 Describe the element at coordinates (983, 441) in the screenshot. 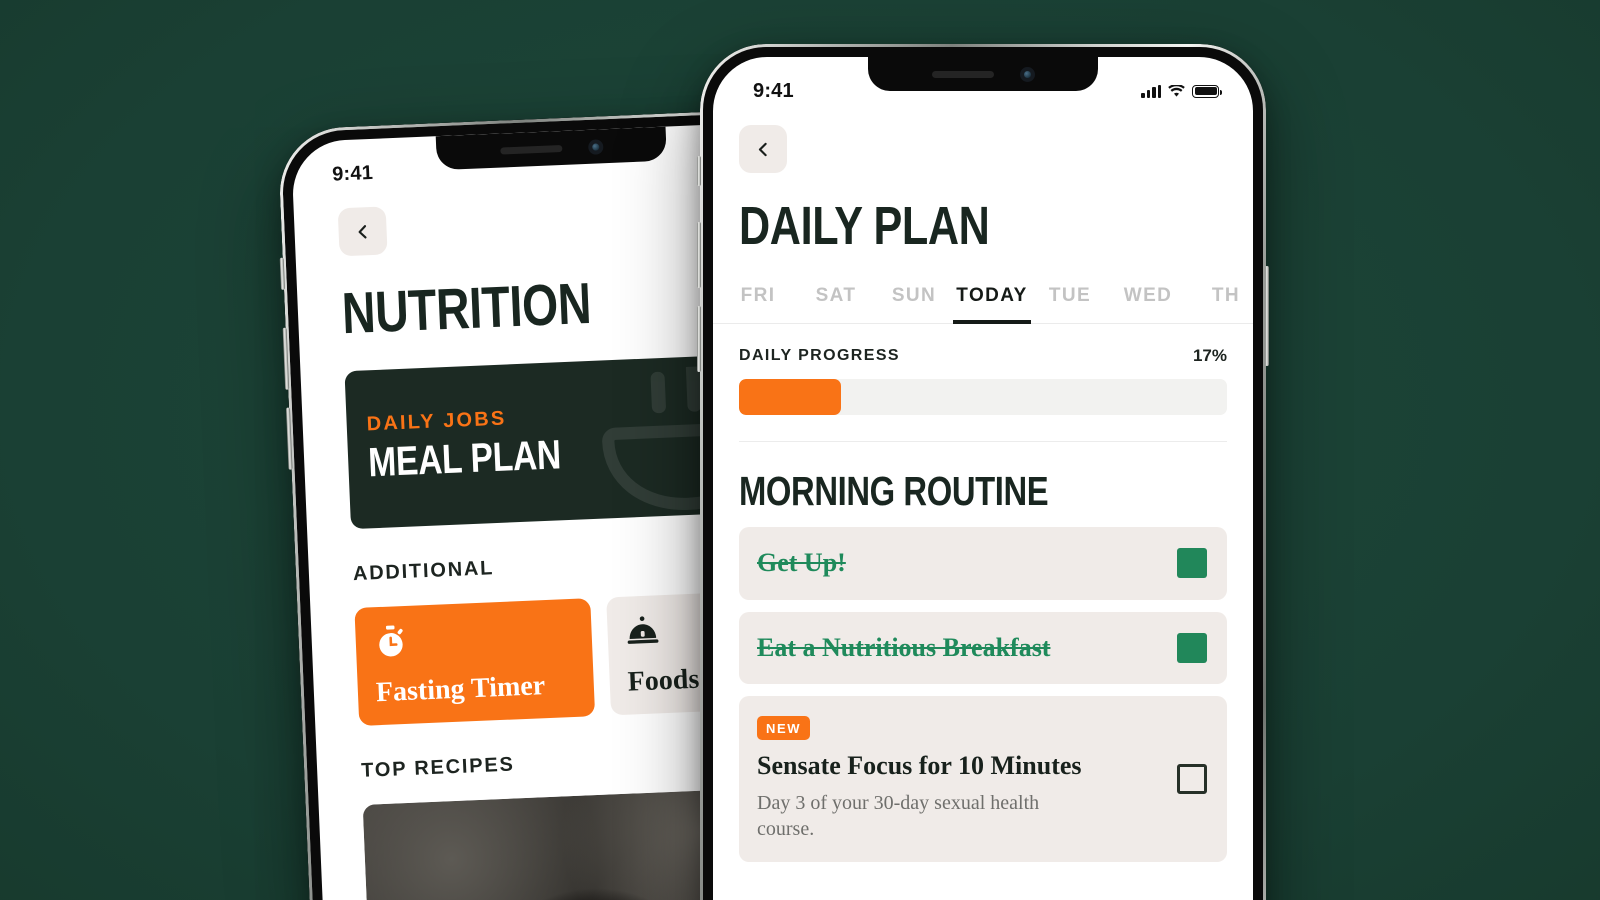

I see `section-divider` at that location.